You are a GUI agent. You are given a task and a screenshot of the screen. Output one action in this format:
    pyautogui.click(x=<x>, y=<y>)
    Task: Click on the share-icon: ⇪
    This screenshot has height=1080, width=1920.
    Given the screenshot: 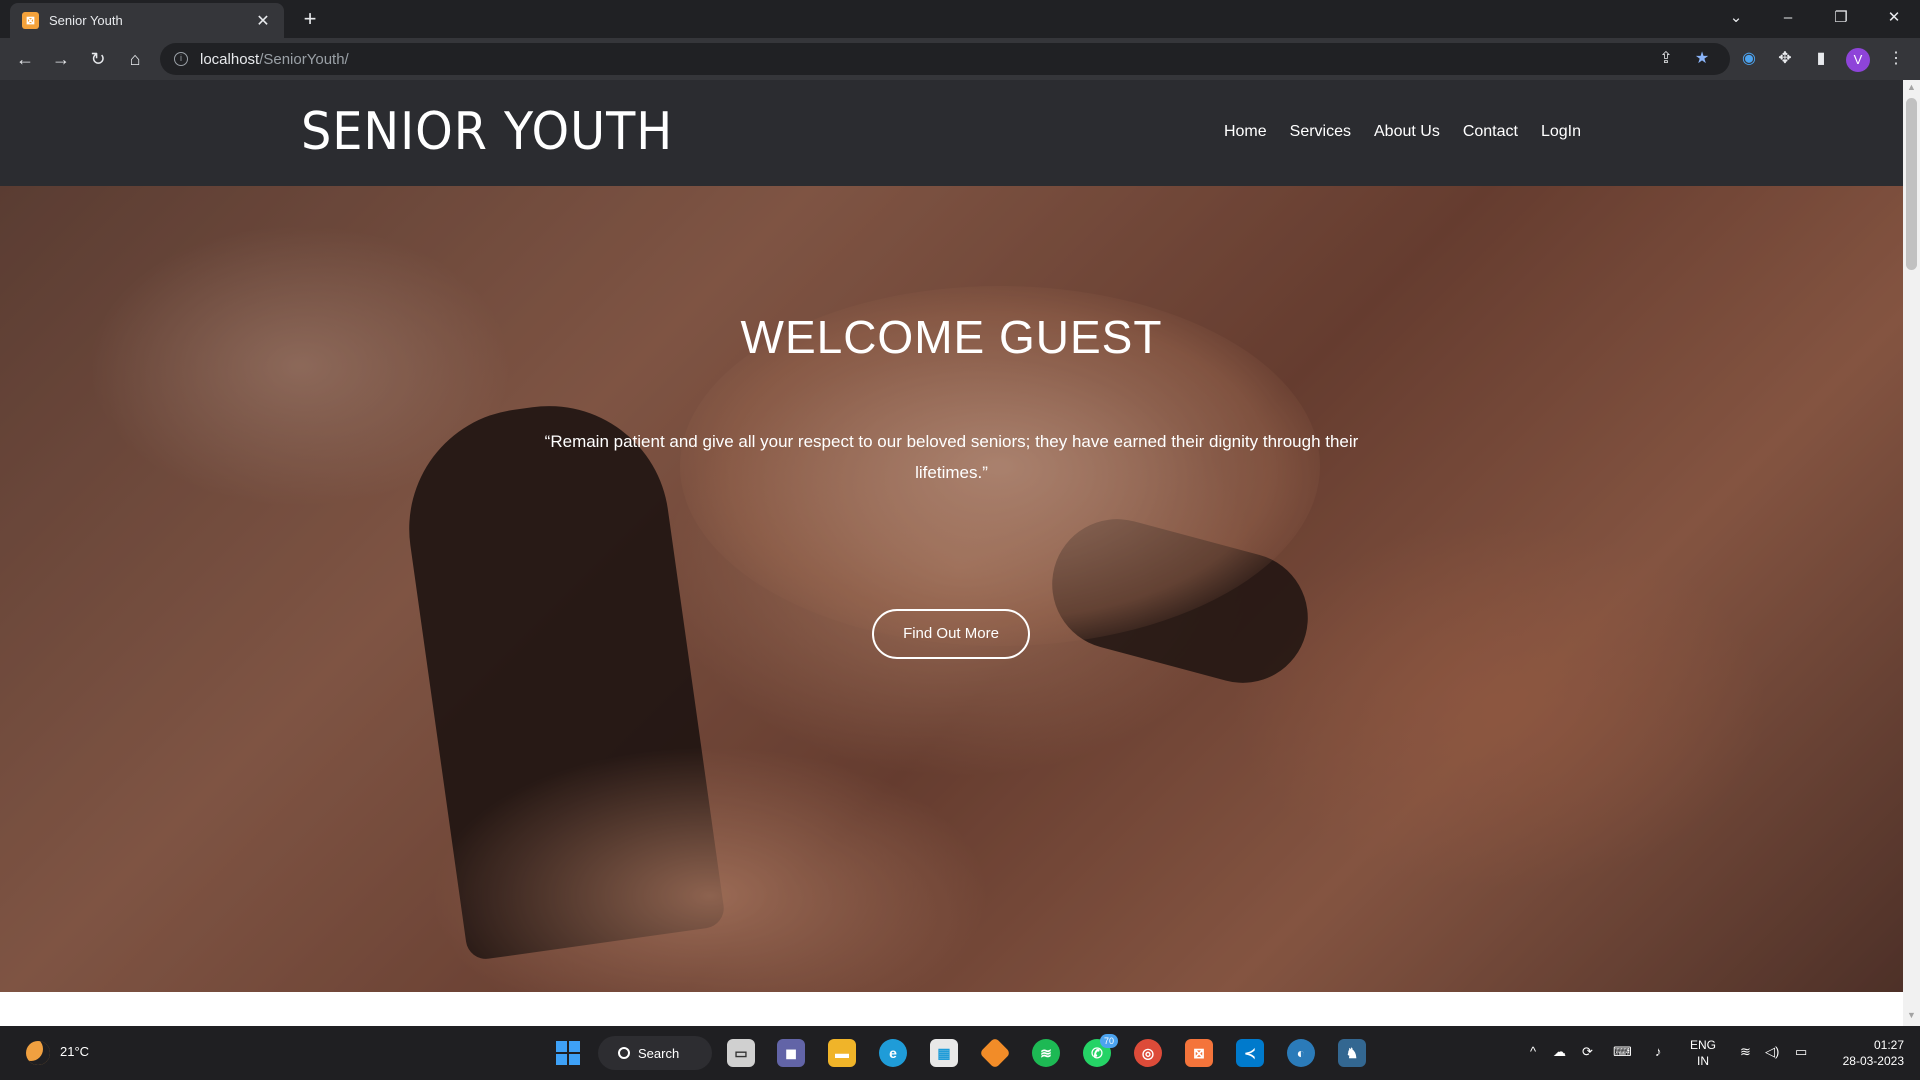 What is the action you would take?
    pyautogui.click(x=1666, y=60)
    